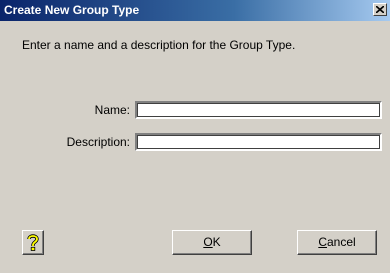 This screenshot has width=390, height=273. I want to click on close-icon, so click(380, 9).